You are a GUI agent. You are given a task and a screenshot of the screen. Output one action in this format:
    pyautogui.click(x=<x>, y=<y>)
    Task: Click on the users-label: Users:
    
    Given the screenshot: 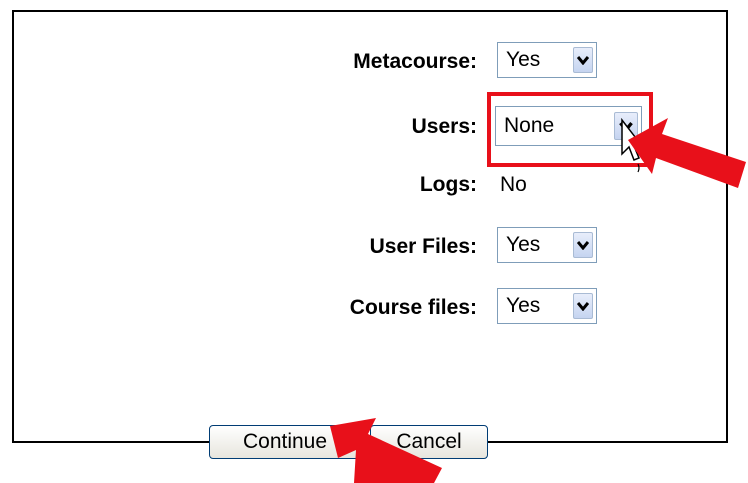 What is the action you would take?
    pyautogui.click(x=444, y=126)
    